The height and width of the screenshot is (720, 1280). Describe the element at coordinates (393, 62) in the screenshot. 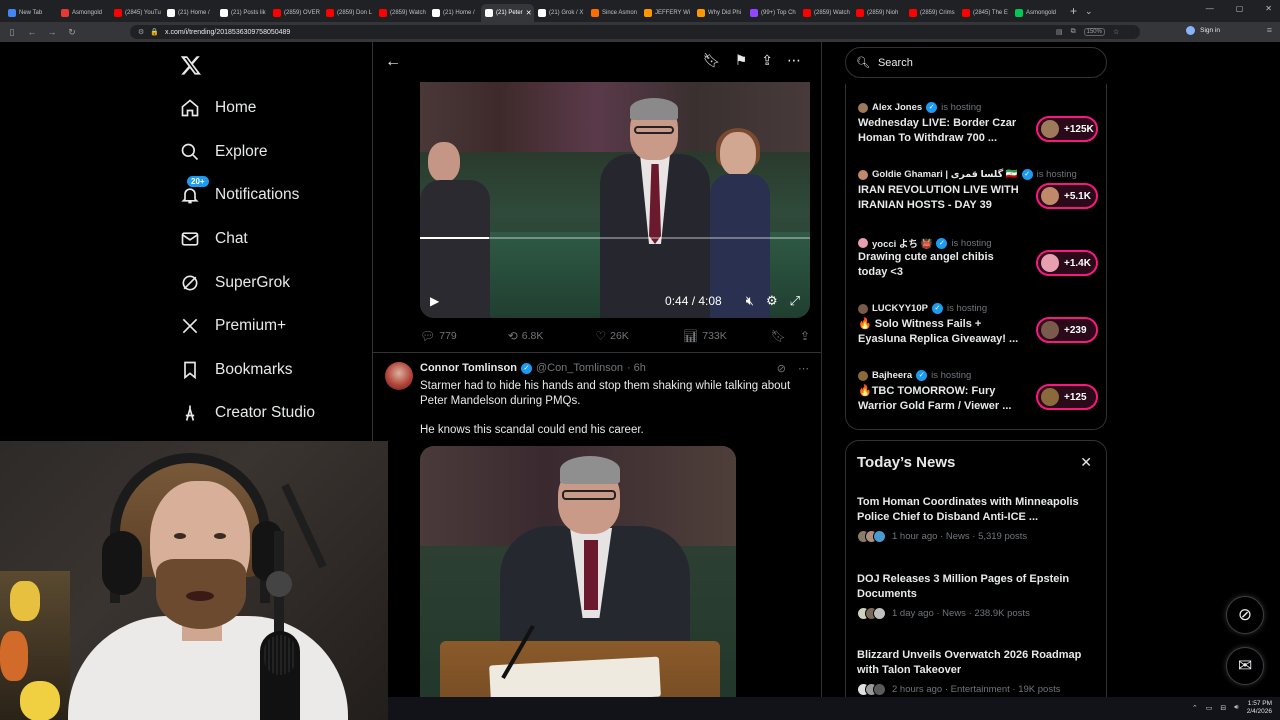

I see `back-arrow-icon: ←` at that location.